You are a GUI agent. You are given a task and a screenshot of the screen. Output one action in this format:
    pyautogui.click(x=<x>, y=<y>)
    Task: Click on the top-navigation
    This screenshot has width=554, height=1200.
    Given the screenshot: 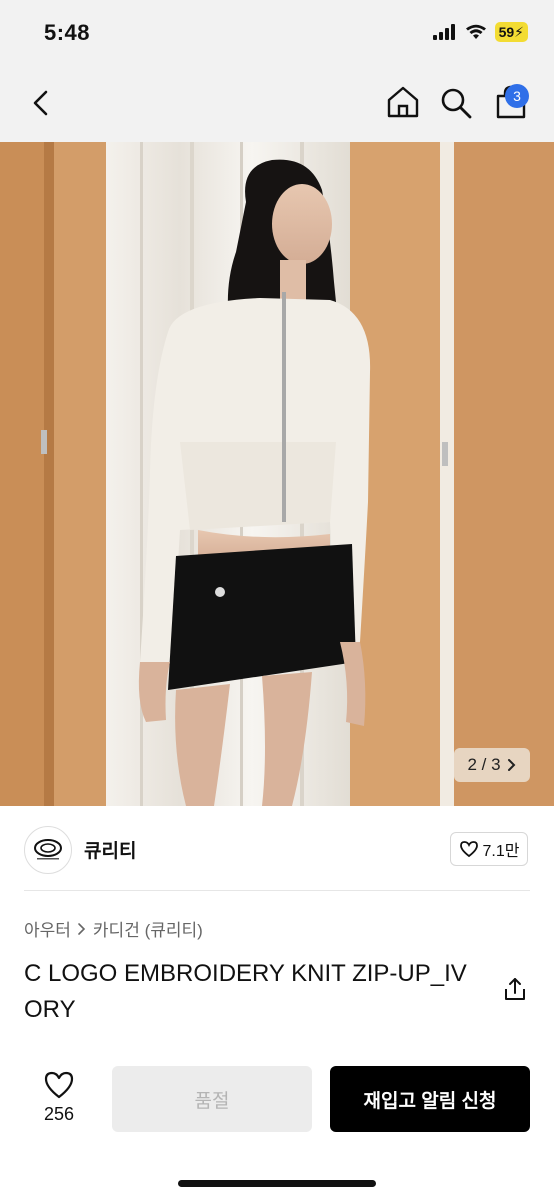 What is the action you would take?
    pyautogui.click(x=277, y=103)
    